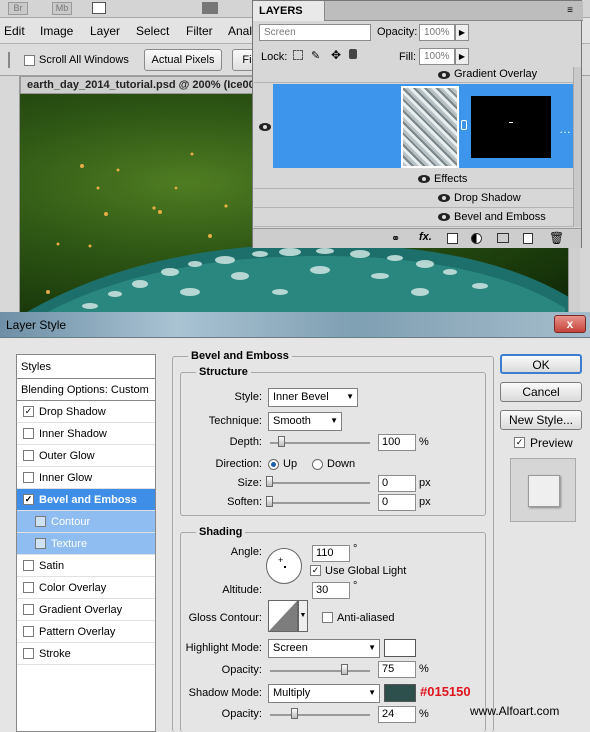 This screenshot has width=590, height=732. I want to click on style-item-inner-shadow: Inner Shadow, so click(86, 434).